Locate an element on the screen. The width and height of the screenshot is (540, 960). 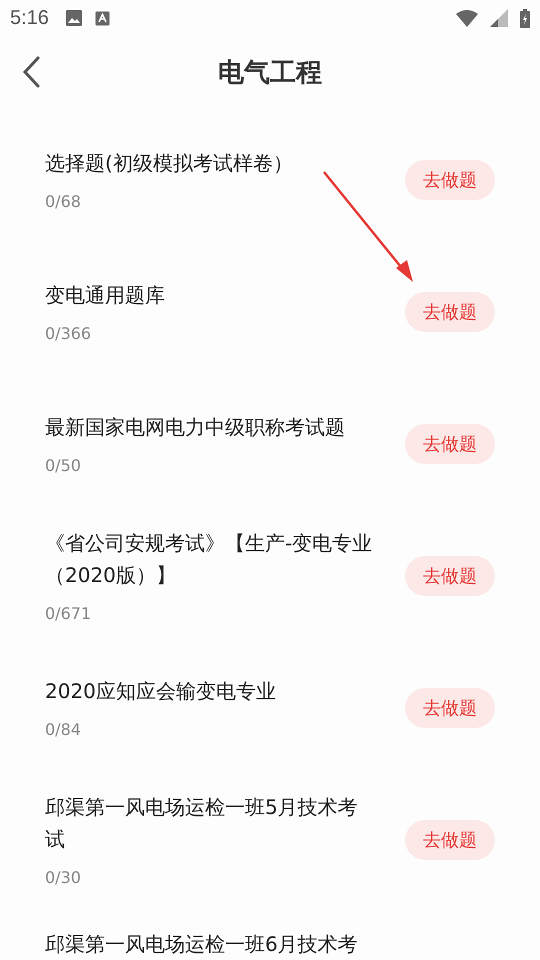
exam-title: 《省公司安规考试》【生产-变电专业（2020版）】 is located at coordinates (209, 559).